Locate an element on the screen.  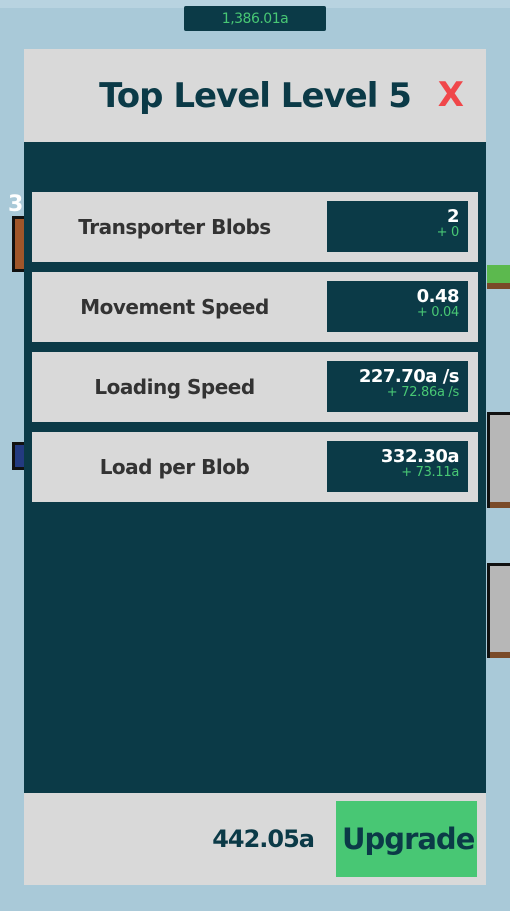
stat-label: Transporter Blobs is located at coordinates (174, 227).